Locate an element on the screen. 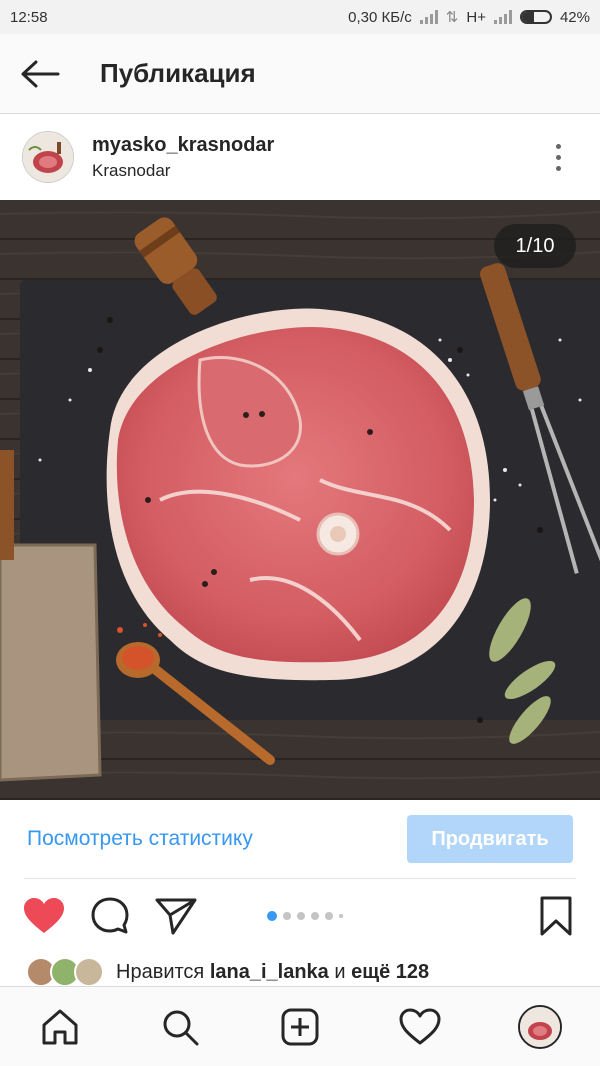  app-bar: Публикация is located at coordinates (300, 74).